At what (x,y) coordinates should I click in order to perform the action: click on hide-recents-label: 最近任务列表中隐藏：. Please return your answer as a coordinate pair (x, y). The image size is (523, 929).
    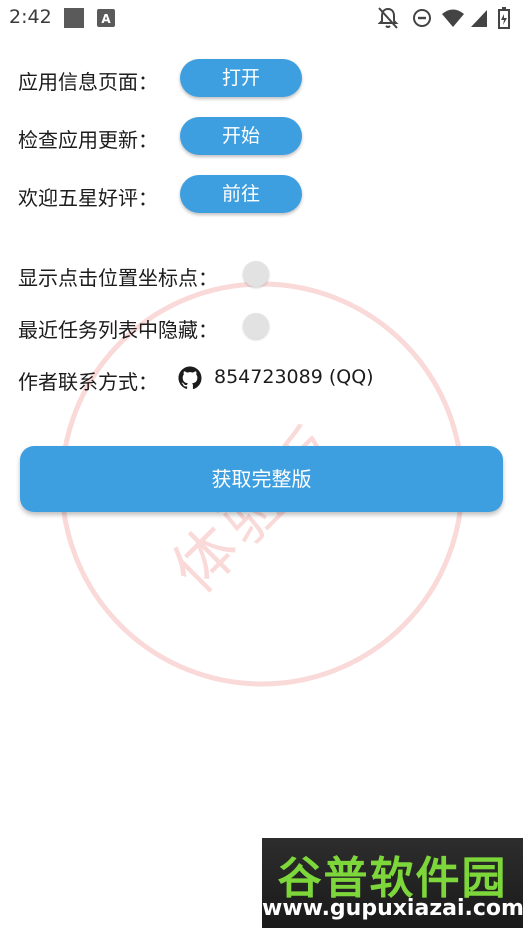
    Looking at the image, I should click on (118, 330).